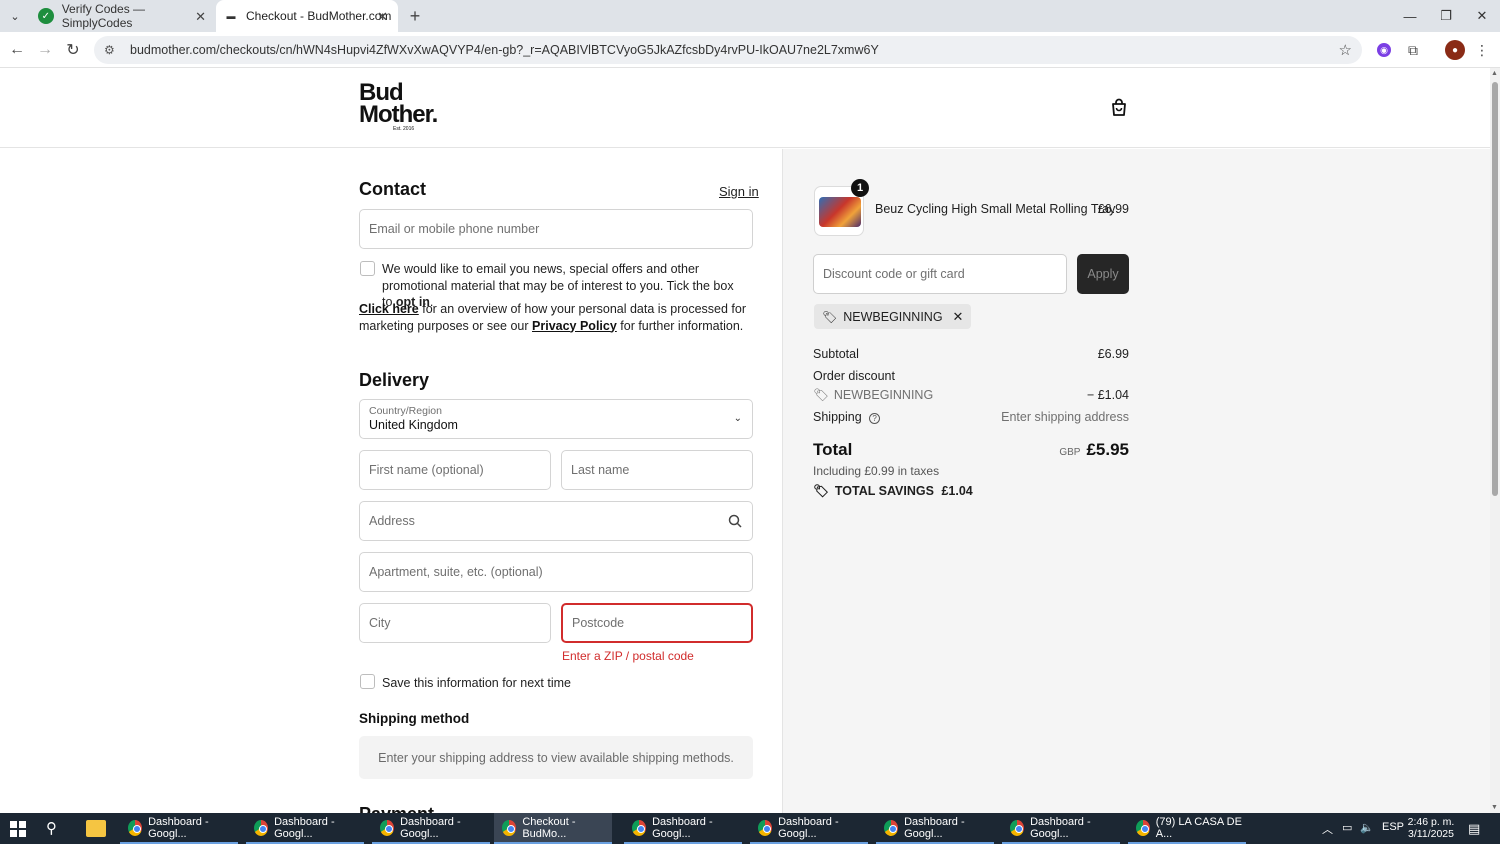 The height and width of the screenshot is (844, 1500). What do you see at coordinates (15, 16) in the screenshot?
I see `tab-search-chevron-icon: ⌄` at bounding box center [15, 16].